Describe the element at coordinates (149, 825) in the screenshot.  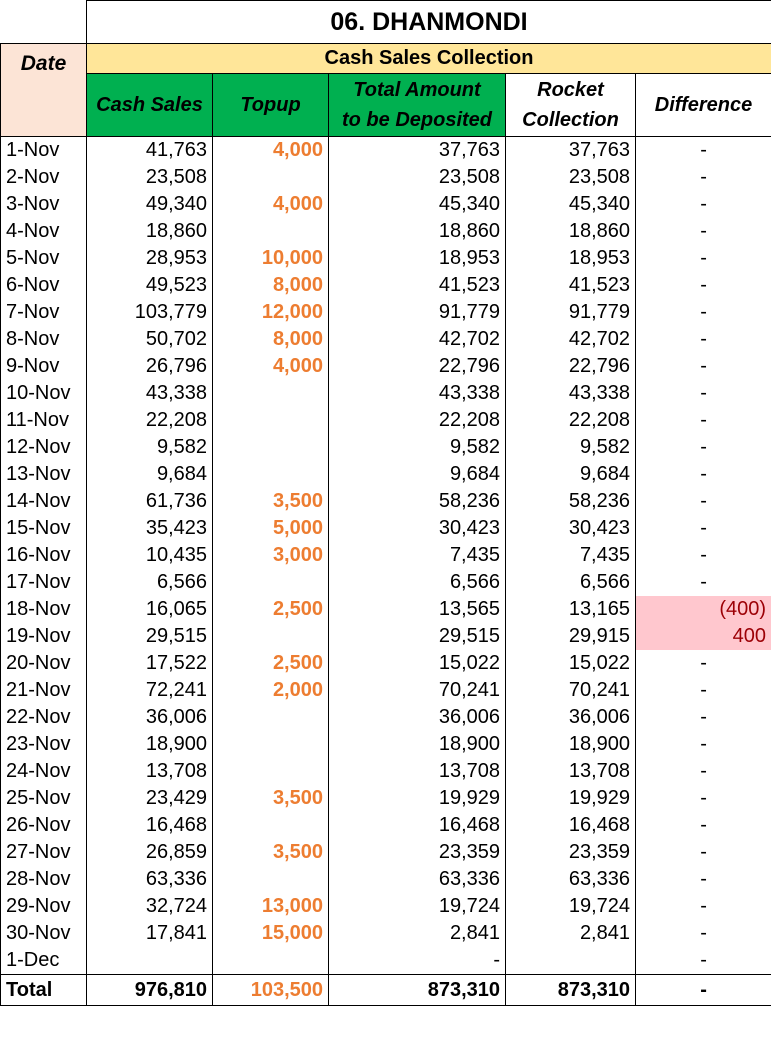
I see `cash-sales-cell: 16,468` at that location.